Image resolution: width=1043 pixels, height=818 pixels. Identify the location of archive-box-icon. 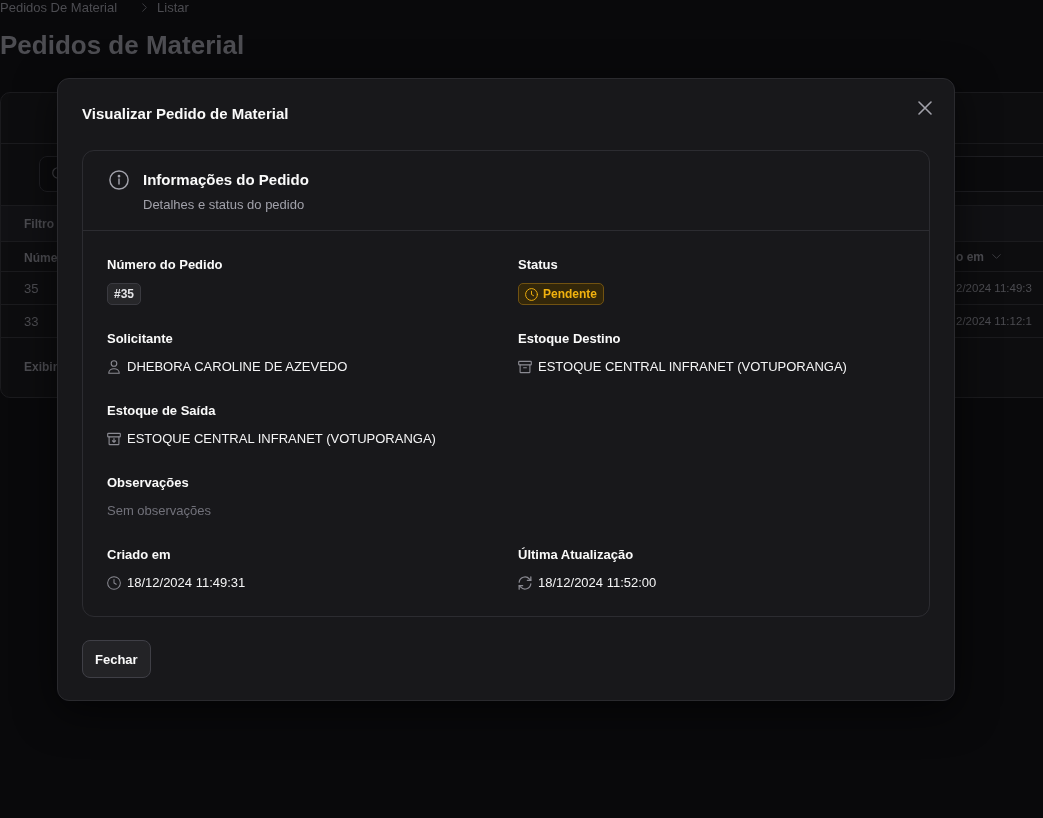
(525, 367).